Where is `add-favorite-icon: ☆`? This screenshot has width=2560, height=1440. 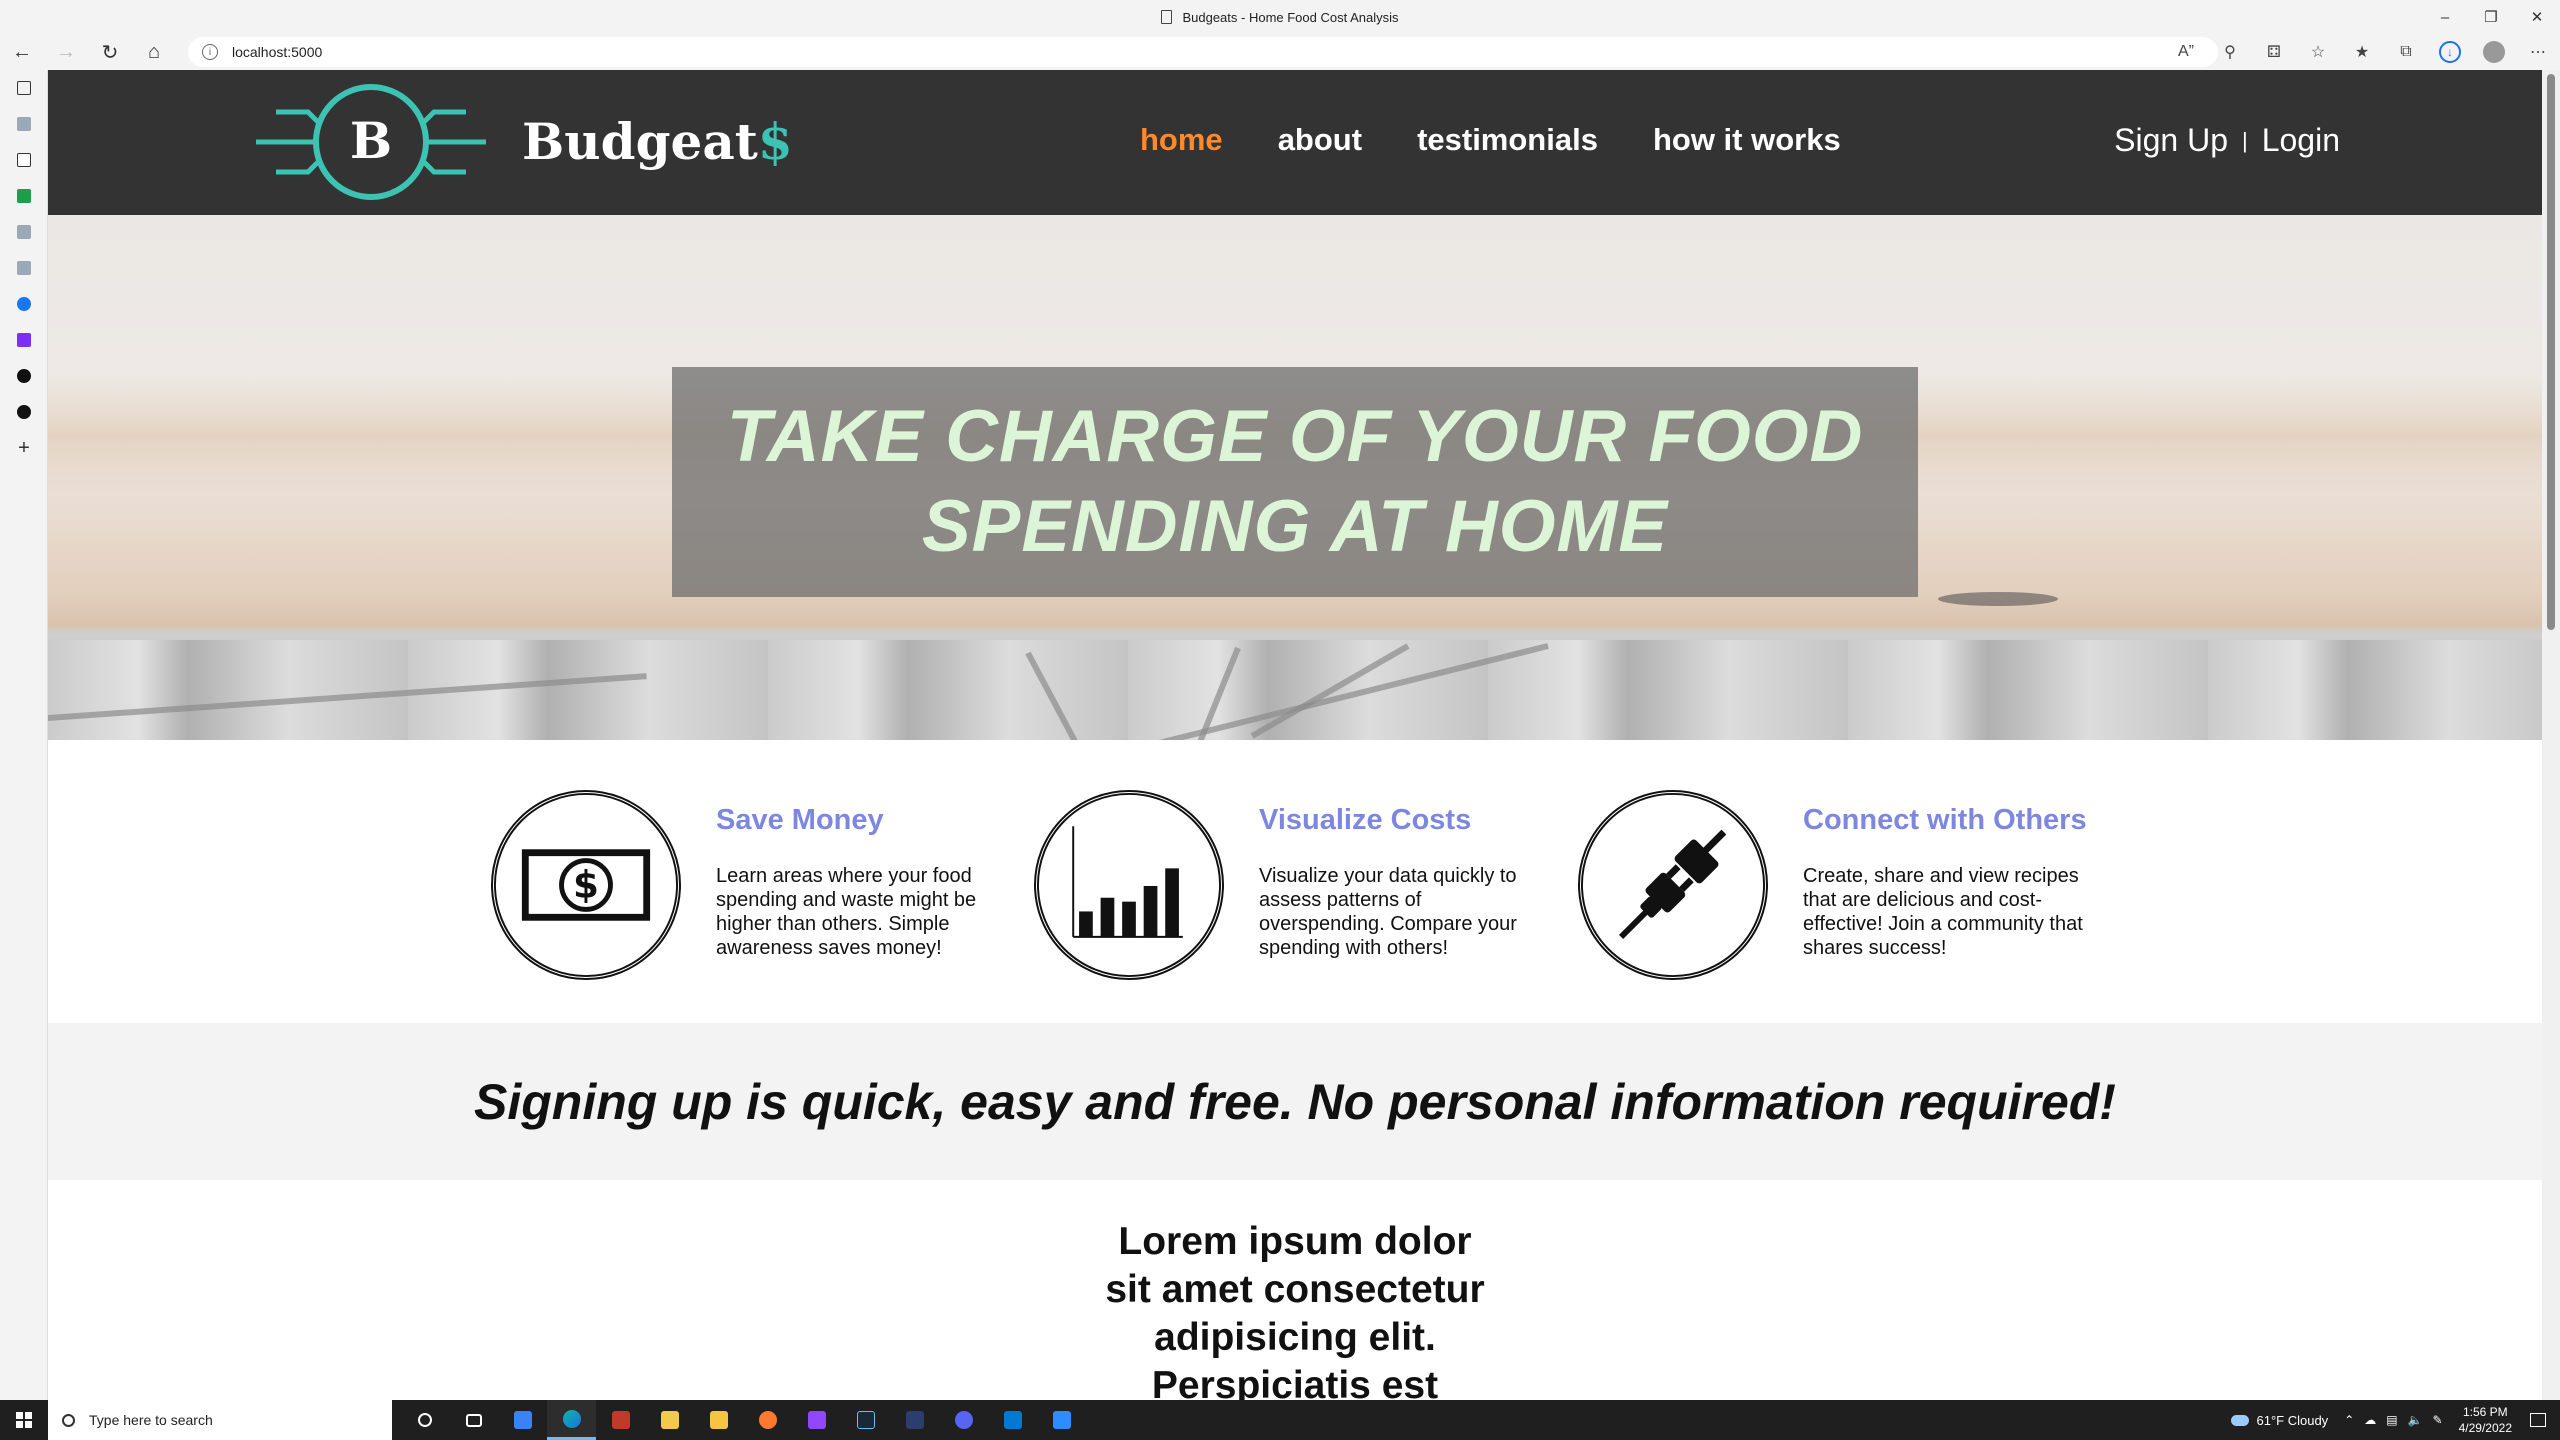 add-favorite-icon: ☆ is located at coordinates (2318, 52).